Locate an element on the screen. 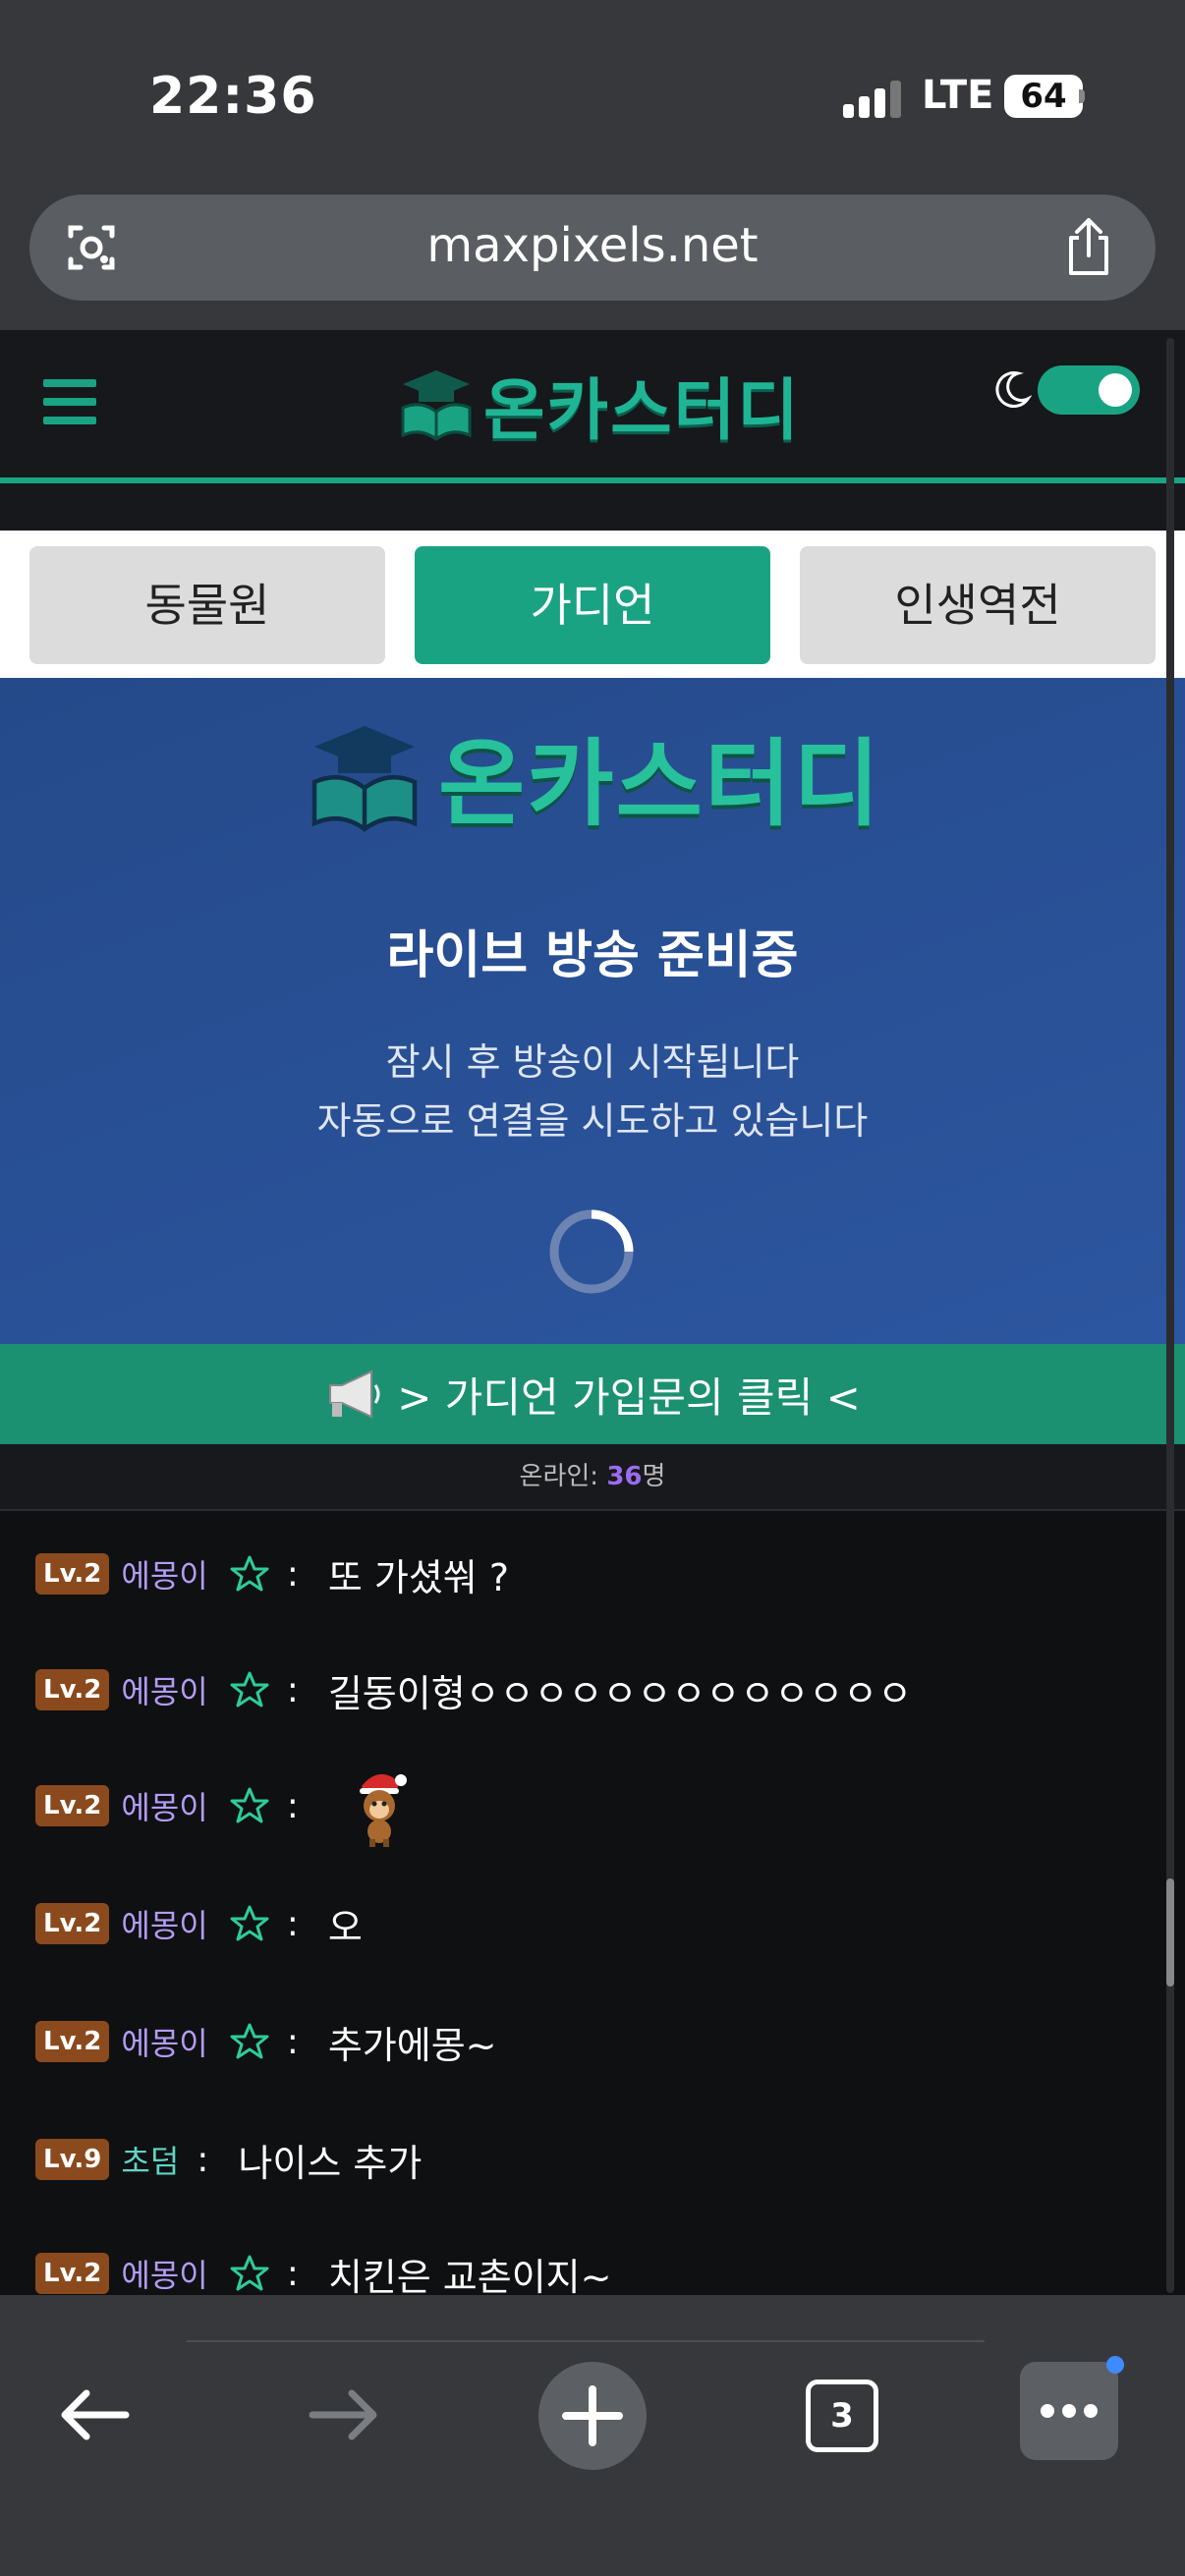 This screenshot has height=2576, width=1185. santa-monkey-emoticon-icon is located at coordinates (383, 1810).